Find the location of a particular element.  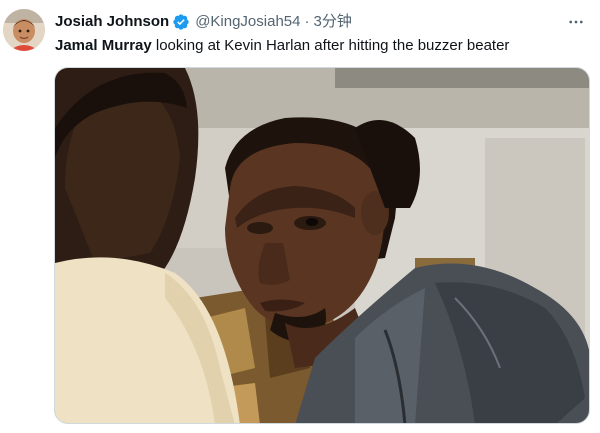

avatar-image is located at coordinates (24, 30).